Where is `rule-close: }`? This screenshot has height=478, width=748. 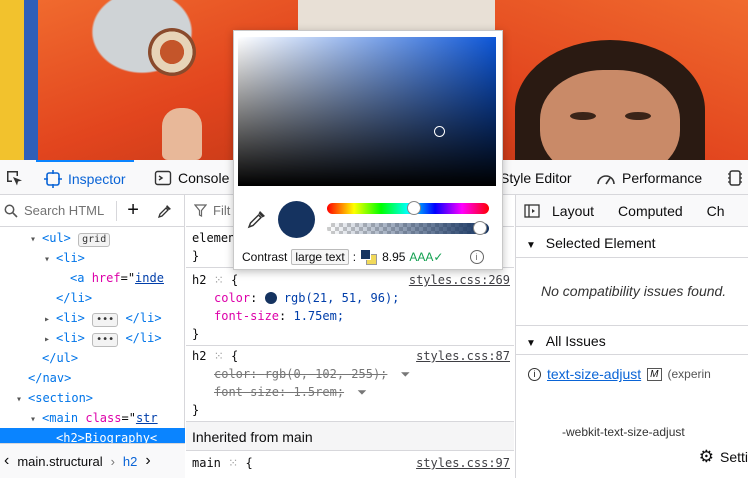 rule-close: } is located at coordinates (350, 410).